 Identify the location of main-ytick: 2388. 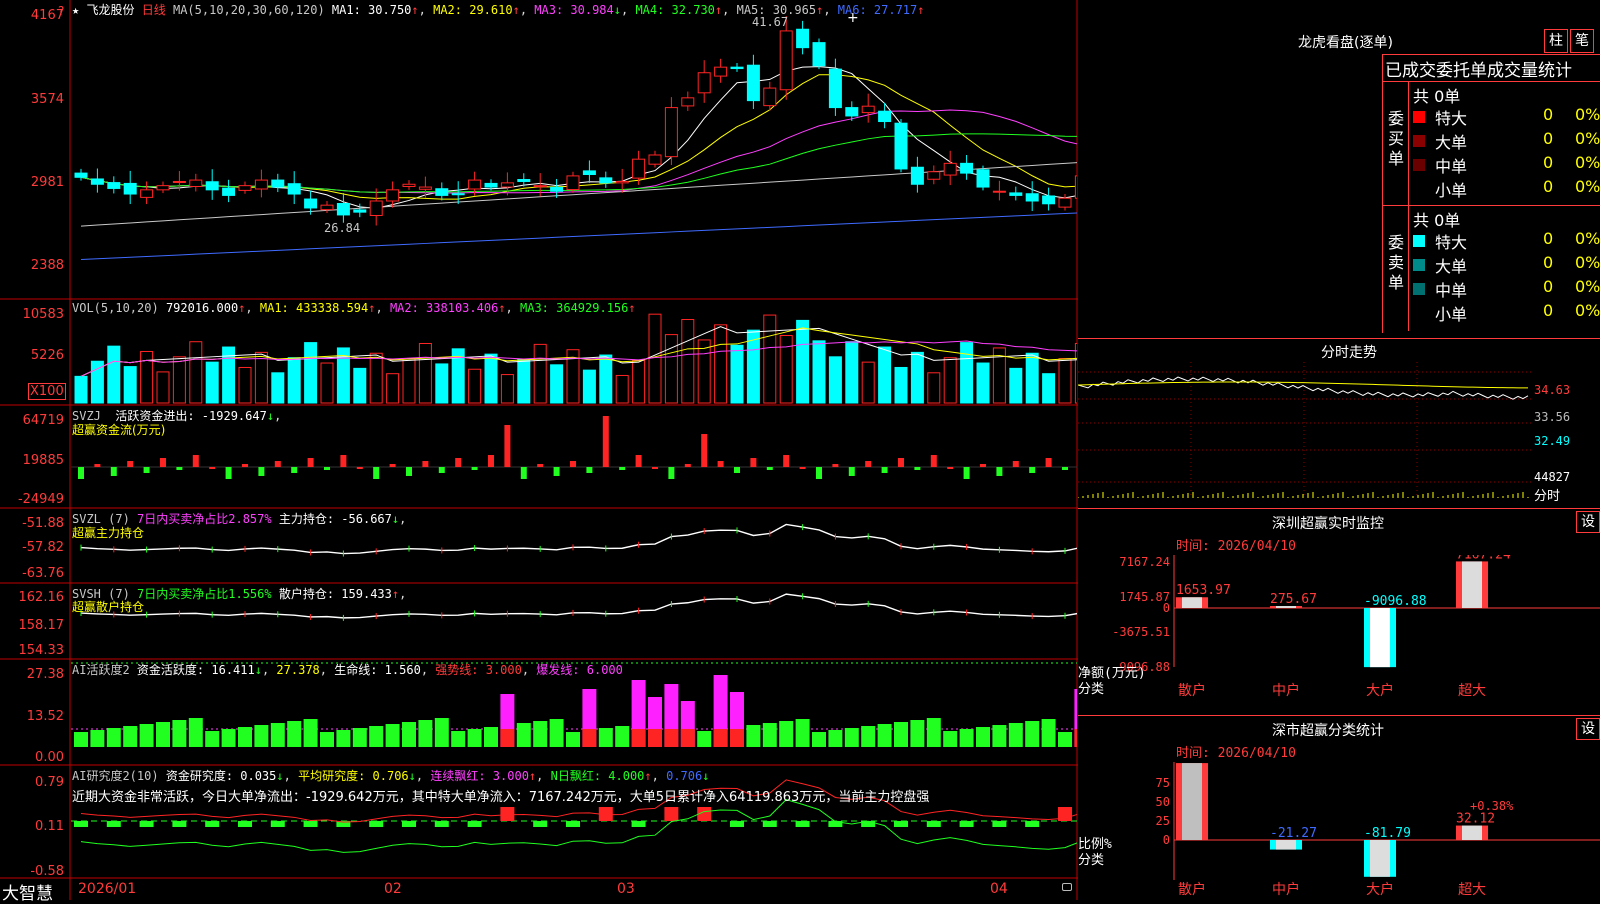
(47, 265).